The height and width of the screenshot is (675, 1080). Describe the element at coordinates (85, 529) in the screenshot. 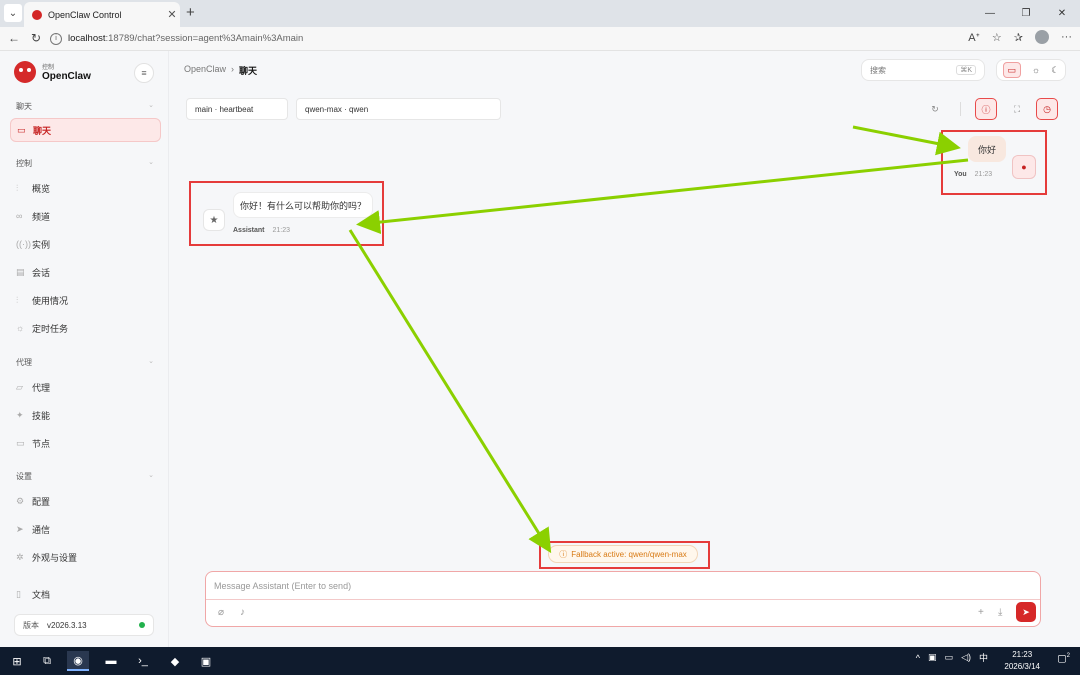

I see `sidebar-item-communication: ➤ 通信` at that location.